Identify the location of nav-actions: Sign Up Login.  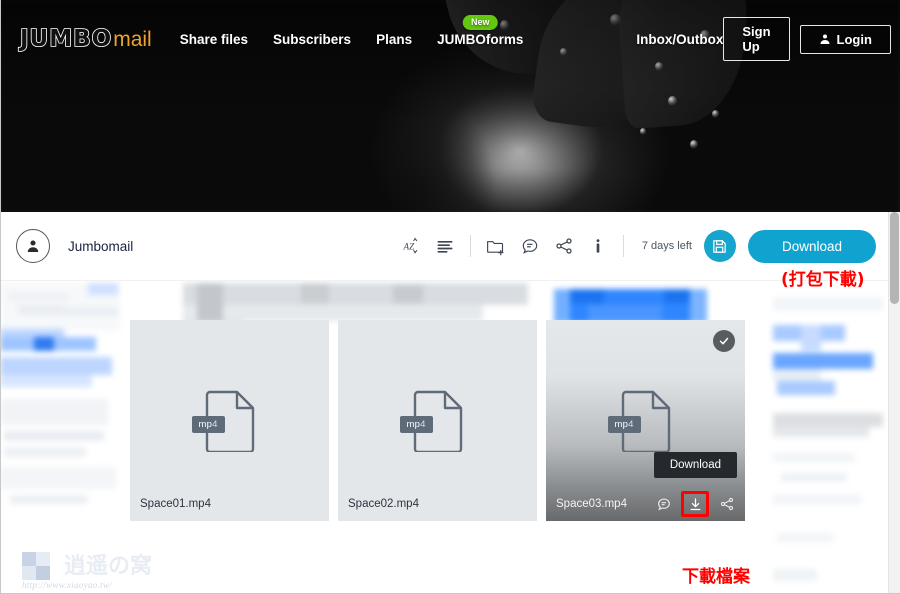
(811, 39).